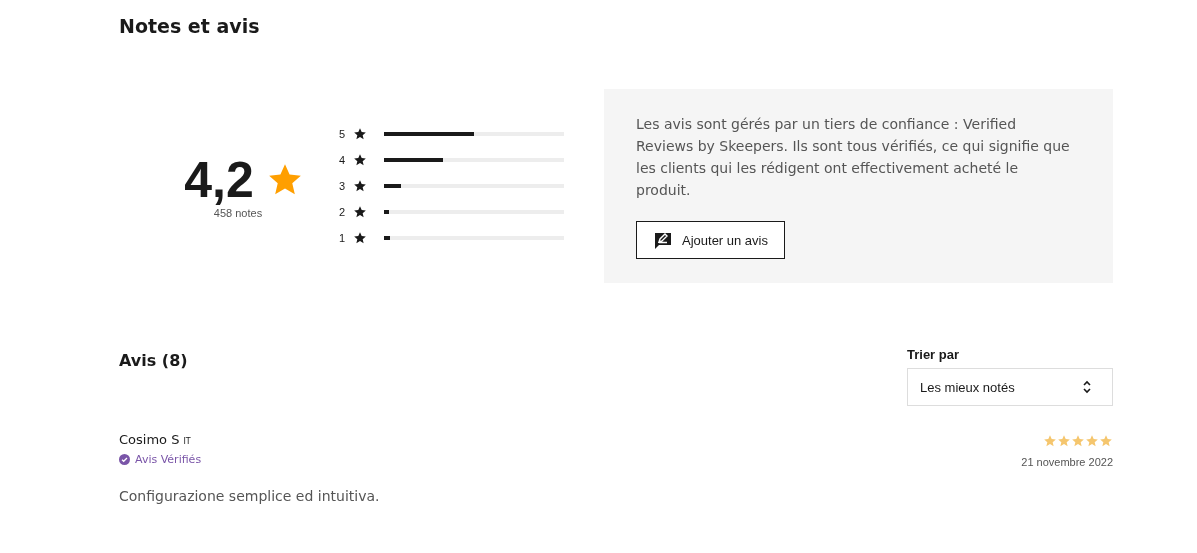 The image size is (1197, 553). Describe the element at coordinates (149, 439) in the screenshot. I see `reviewer-name: Cosimo S` at that location.